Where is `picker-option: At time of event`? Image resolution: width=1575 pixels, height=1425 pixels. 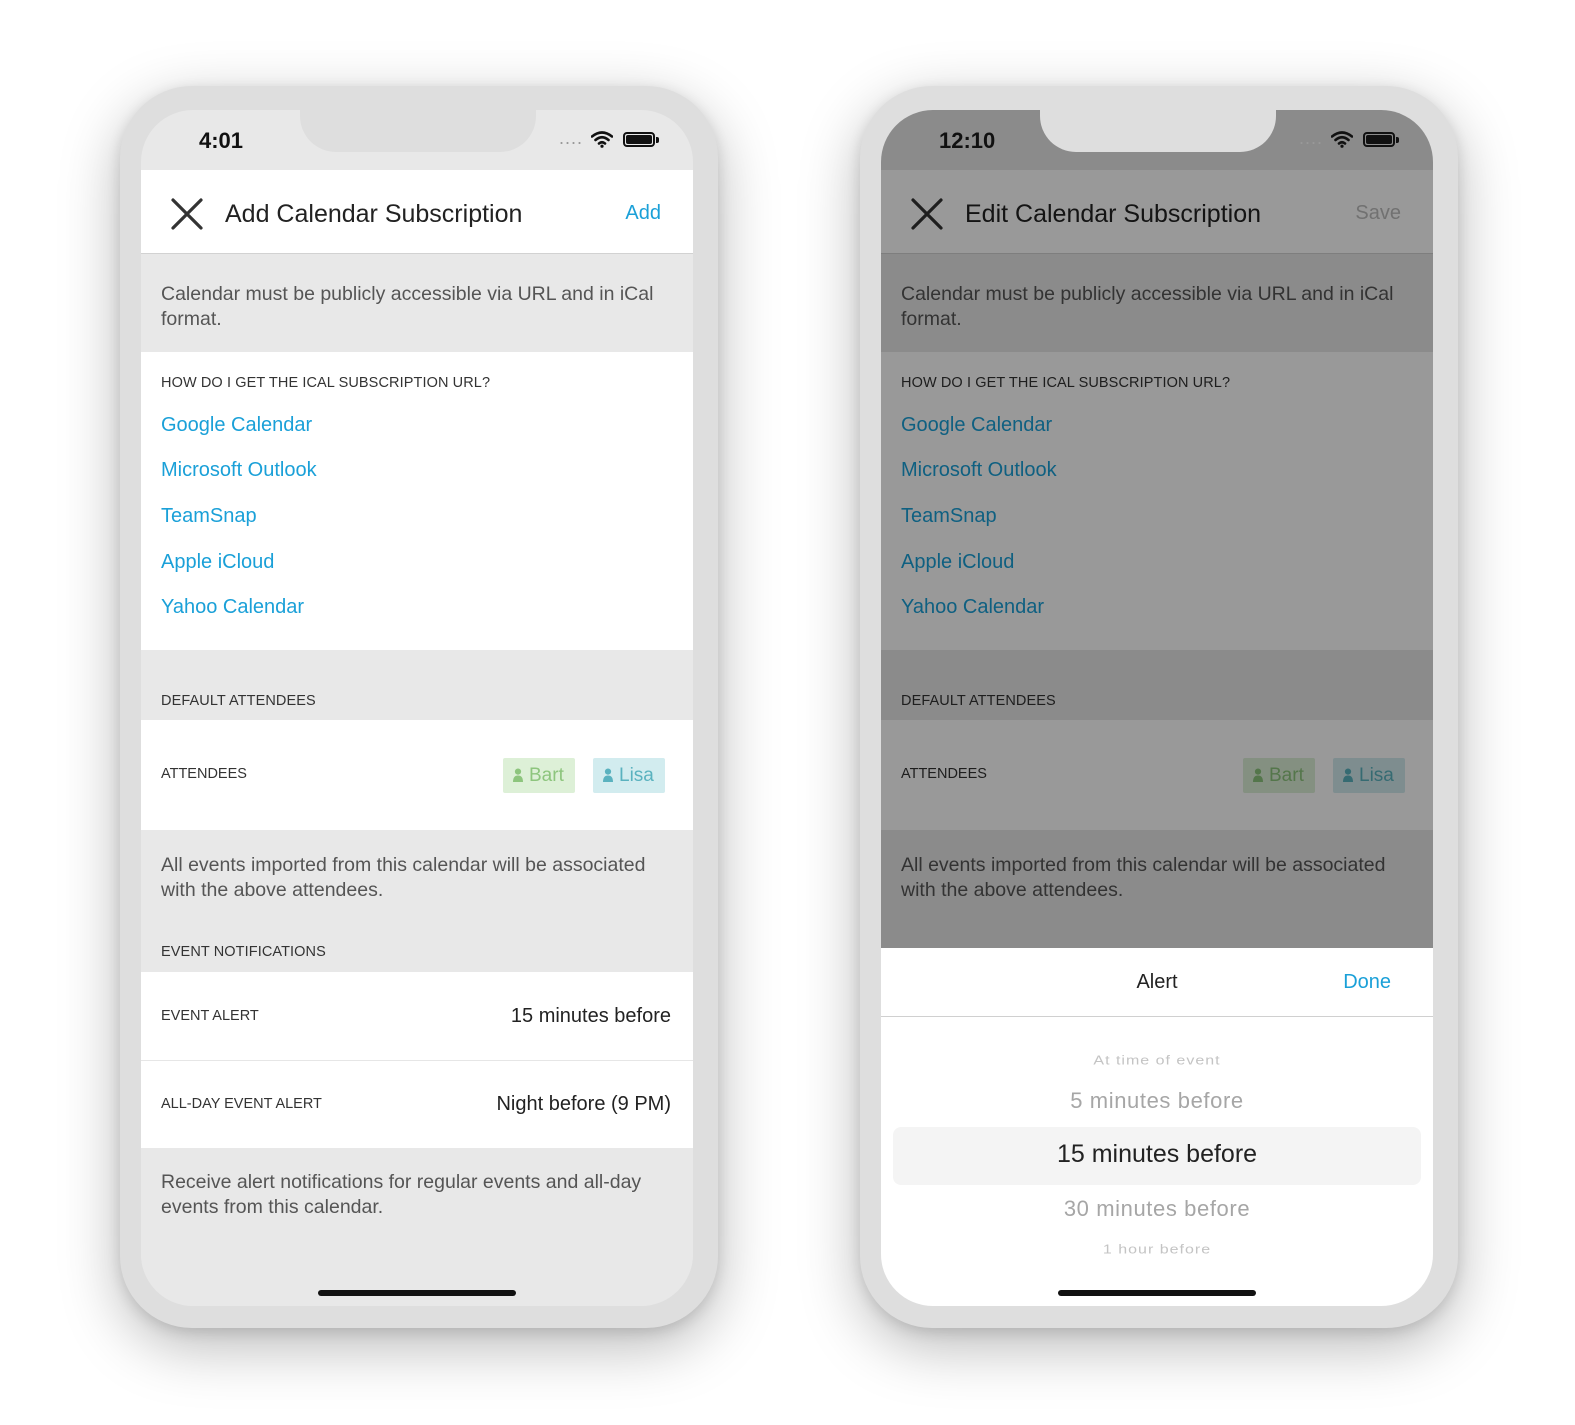 picker-option: At time of event is located at coordinates (1157, 1061).